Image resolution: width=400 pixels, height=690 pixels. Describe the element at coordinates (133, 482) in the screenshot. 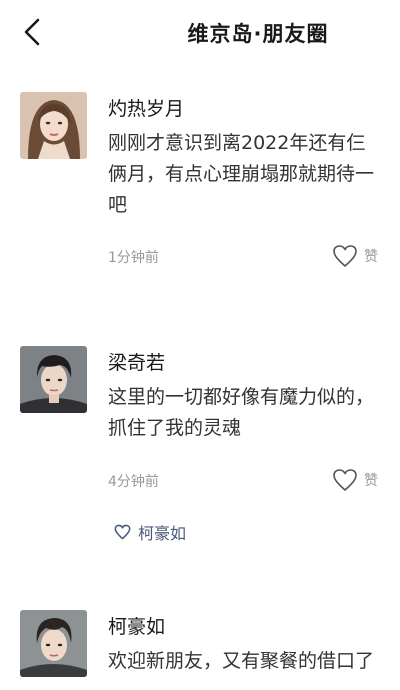

I see `post-time: 4分钟前` at that location.